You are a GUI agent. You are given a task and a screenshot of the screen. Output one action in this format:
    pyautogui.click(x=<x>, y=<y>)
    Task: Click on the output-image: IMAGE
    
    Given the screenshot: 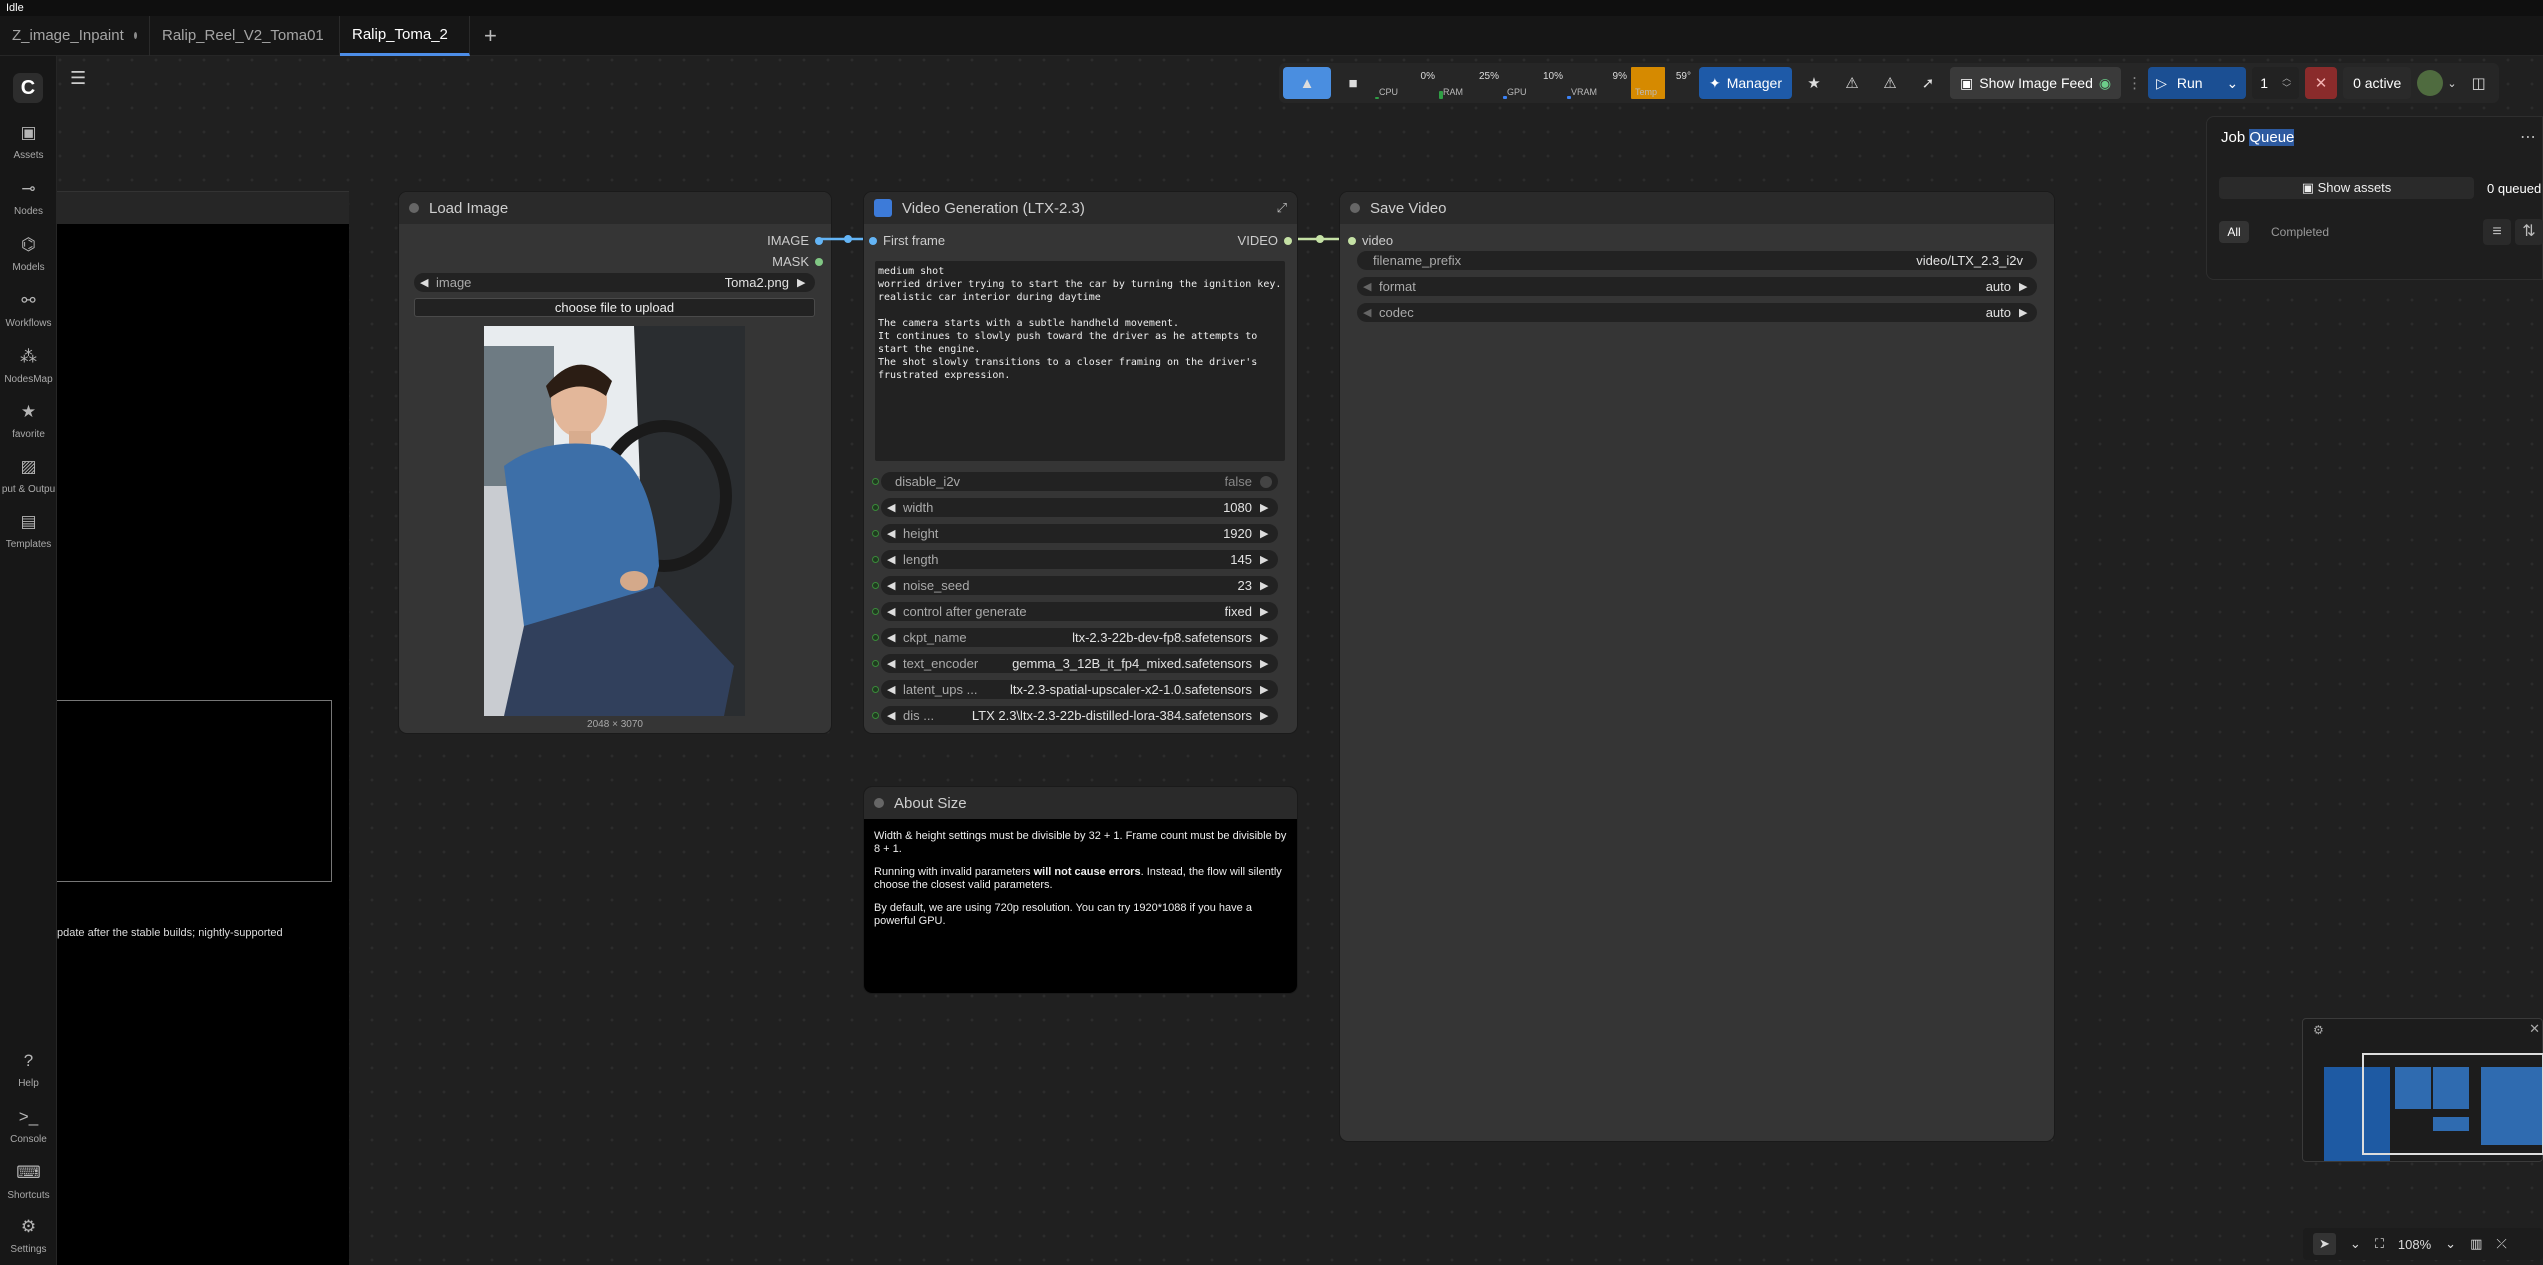 What is the action you would take?
    pyautogui.click(x=795, y=240)
    